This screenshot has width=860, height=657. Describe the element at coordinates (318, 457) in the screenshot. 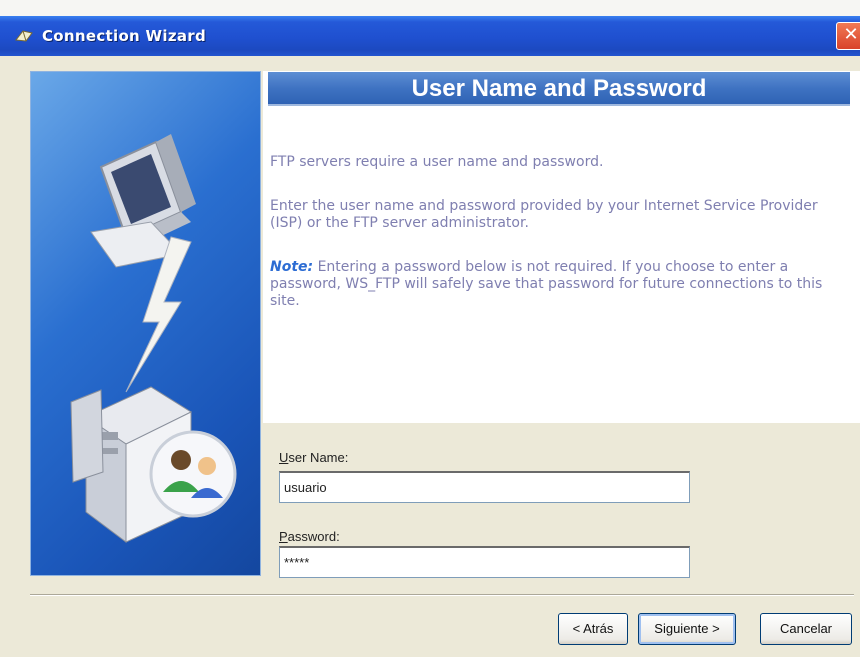

I see `username-label-text: ser Name:` at that location.